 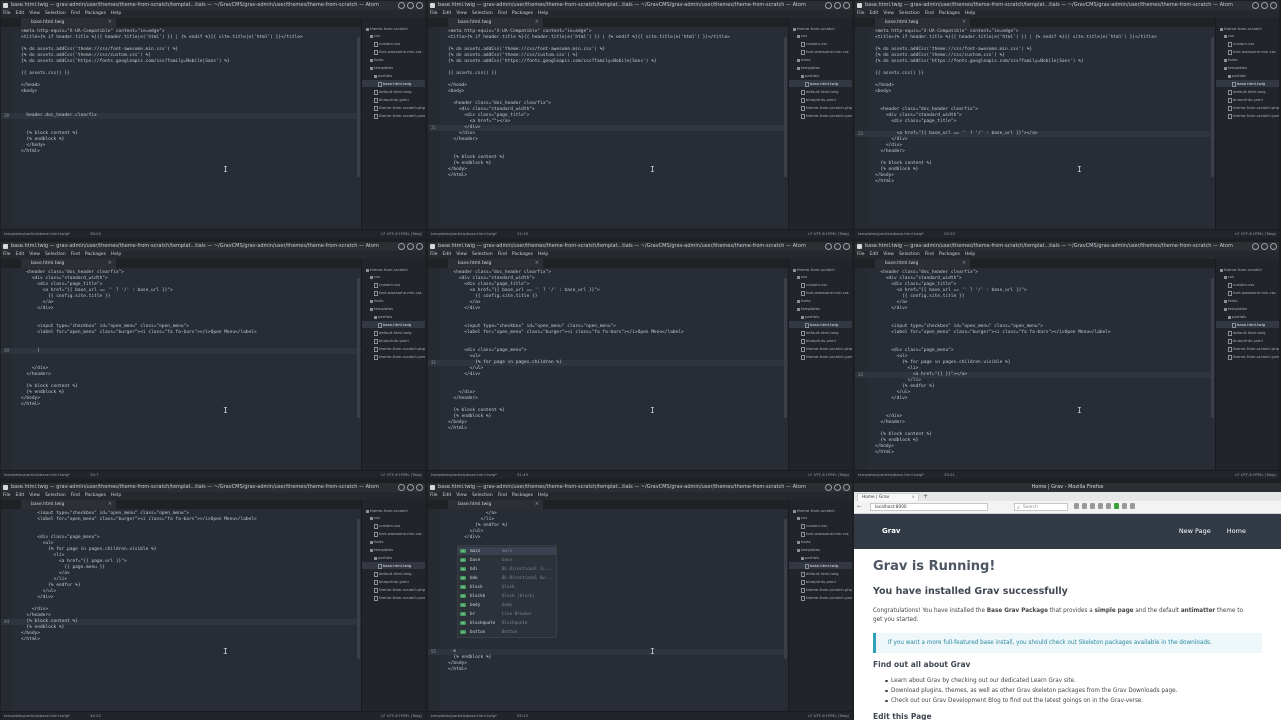 I want to click on menu-item-help: Help, so click(x=116, y=495).